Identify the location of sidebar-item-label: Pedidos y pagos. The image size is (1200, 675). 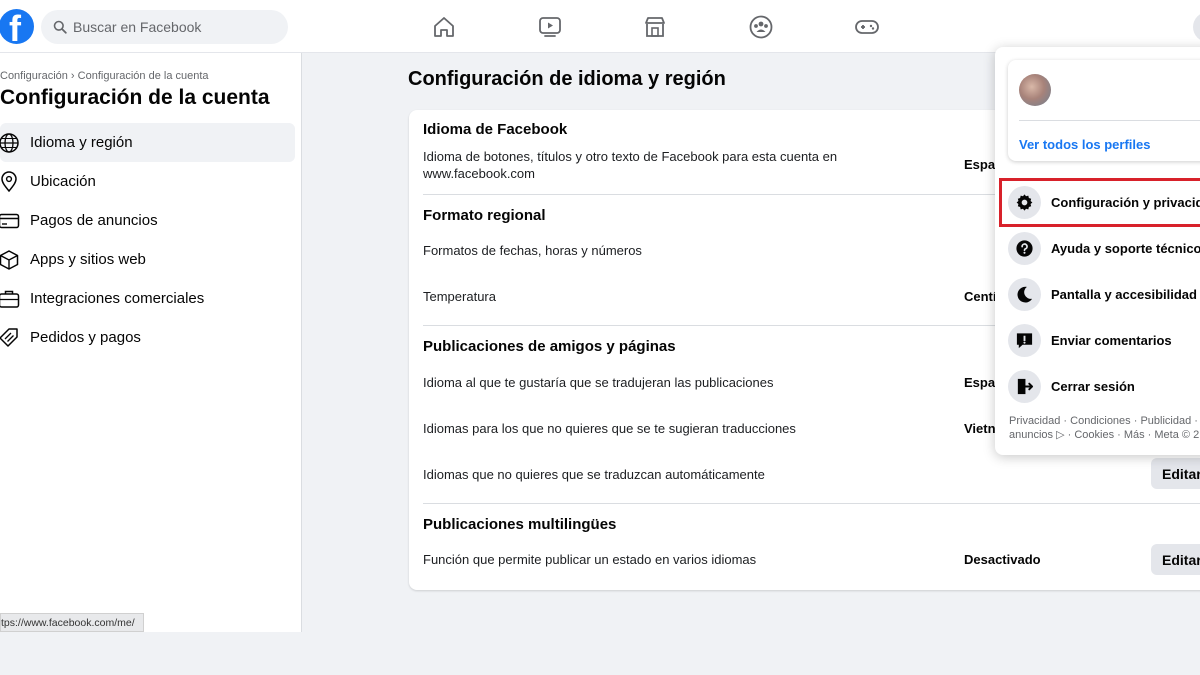
(85, 337).